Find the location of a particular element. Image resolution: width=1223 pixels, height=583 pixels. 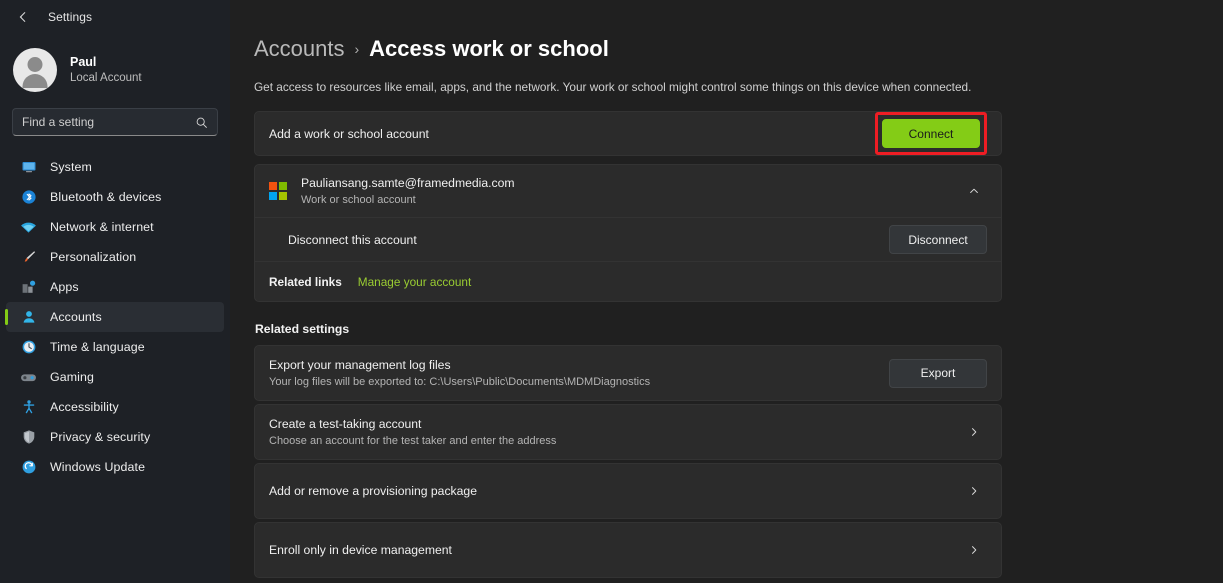

breadcrumb: Accounts › Access work or school is located at coordinates (628, 49).